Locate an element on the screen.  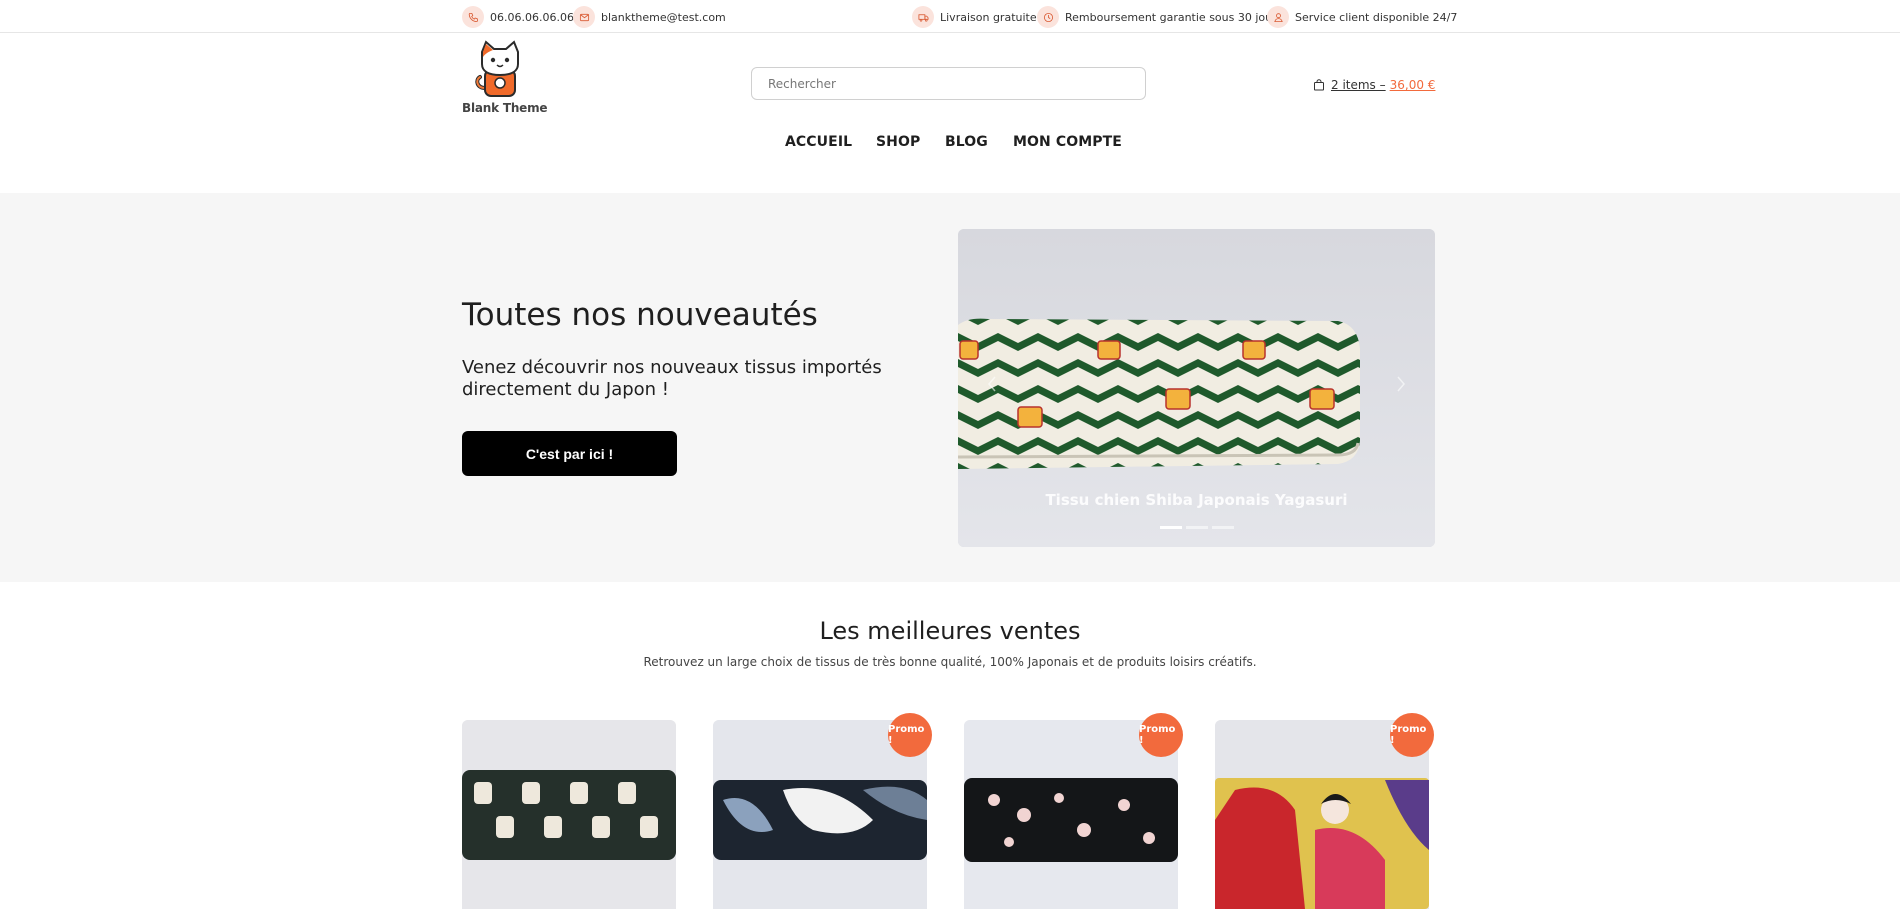
nav-item-blog: BLOG is located at coordinates (966, 146).